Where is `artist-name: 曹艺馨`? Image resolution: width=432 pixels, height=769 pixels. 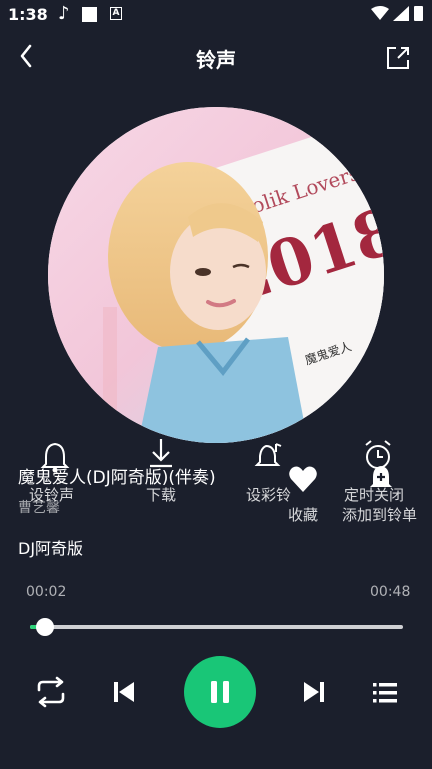 artist-name: 曹艺馨 is located at coordinates (39, 508).